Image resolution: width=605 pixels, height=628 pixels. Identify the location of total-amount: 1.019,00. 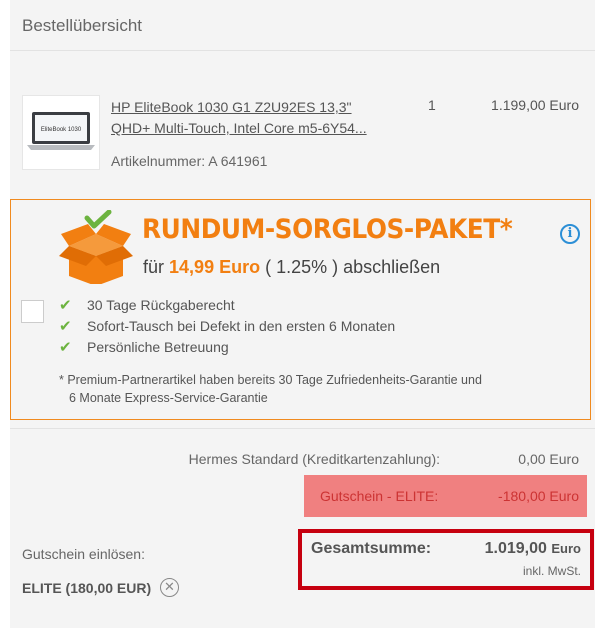
(515, 548).